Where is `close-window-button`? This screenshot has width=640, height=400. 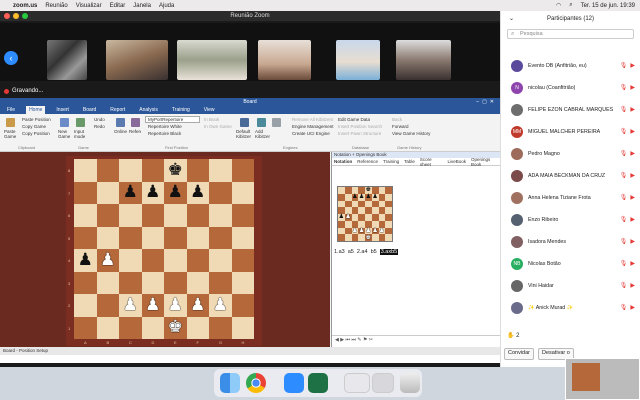
close-window-button is located at coordinates (7, 16).